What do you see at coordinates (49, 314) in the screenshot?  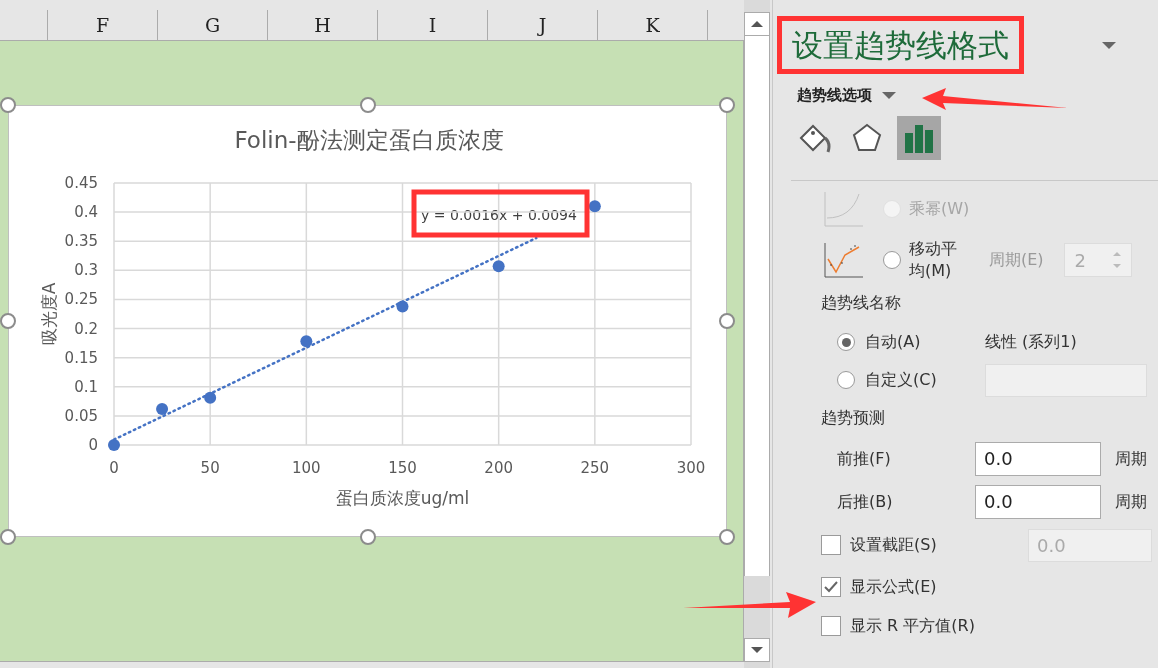 I see `y-axis-title: 吸光度A` at bounding box center [49, 314].